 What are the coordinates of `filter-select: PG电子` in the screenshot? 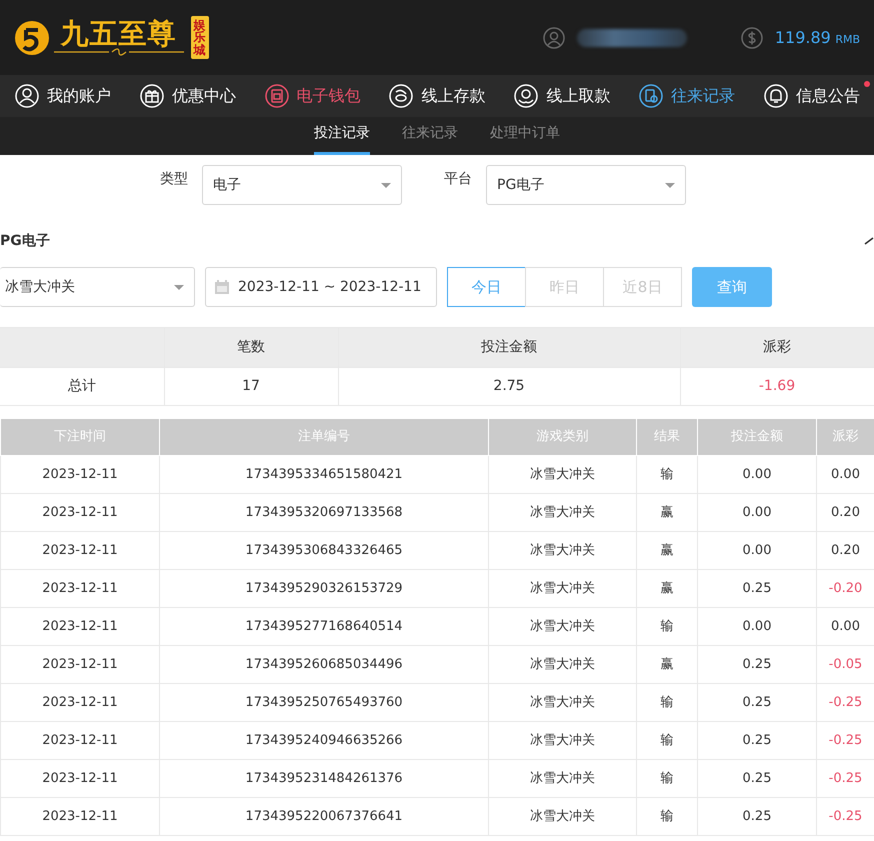 It's located at (586, 185).